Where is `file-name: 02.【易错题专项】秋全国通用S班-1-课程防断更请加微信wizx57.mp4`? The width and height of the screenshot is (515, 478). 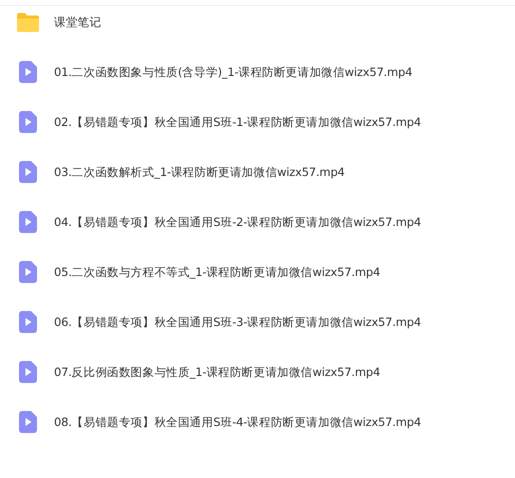
file-name: 02.【易错题专项】秋全国通用S班-1-课程防断更请加微信wizx57.mp4 is located at coordinates (237, 122).